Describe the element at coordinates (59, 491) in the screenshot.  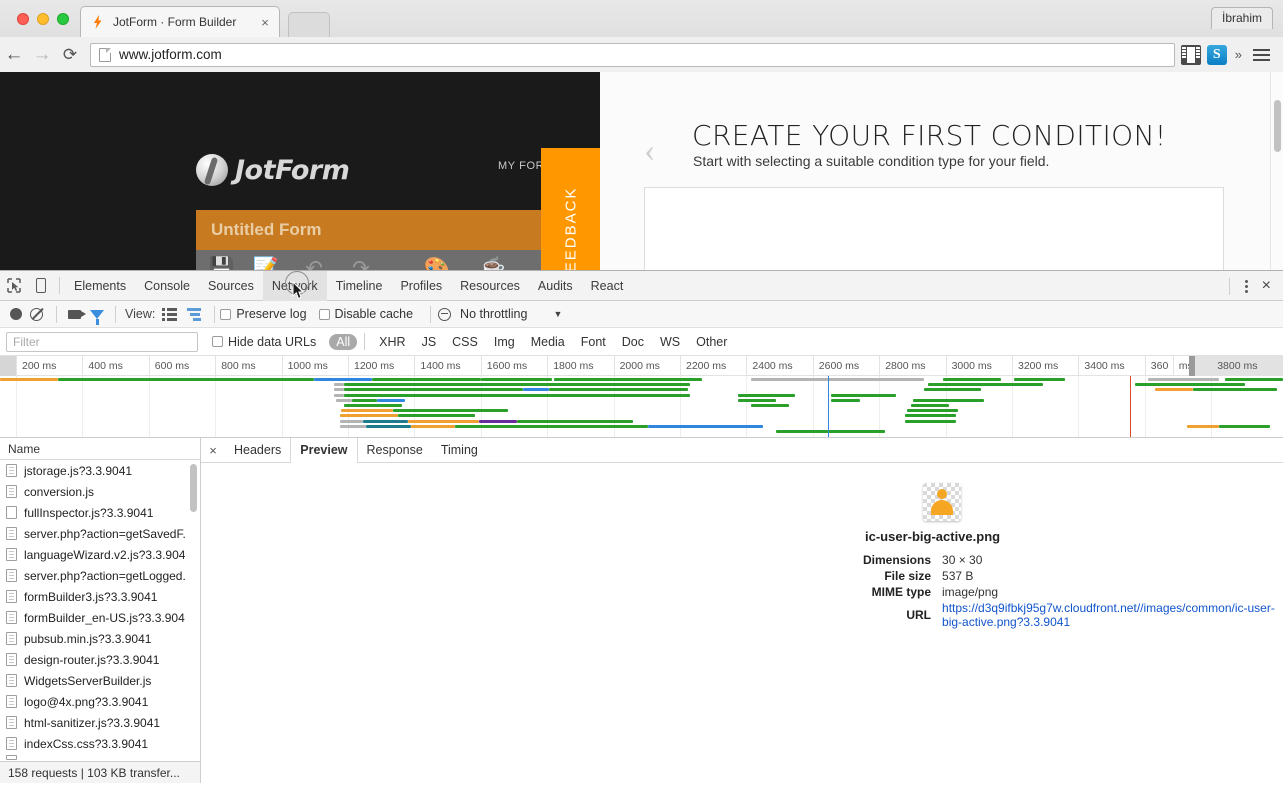
I see `request-name: conversion.js` at that location.